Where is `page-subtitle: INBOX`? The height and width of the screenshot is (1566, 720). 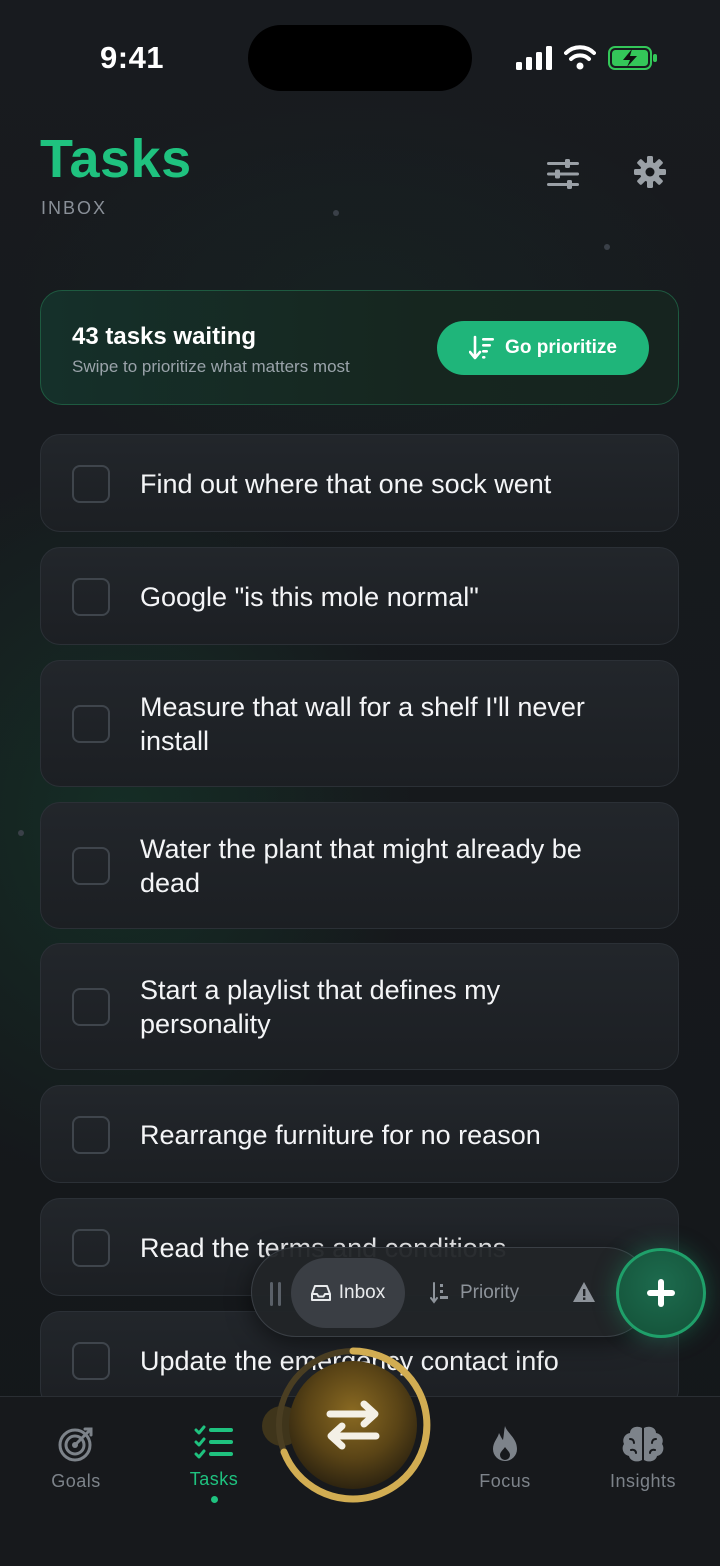 page-subtitle: INBOX is located at coordinates (74, 208).